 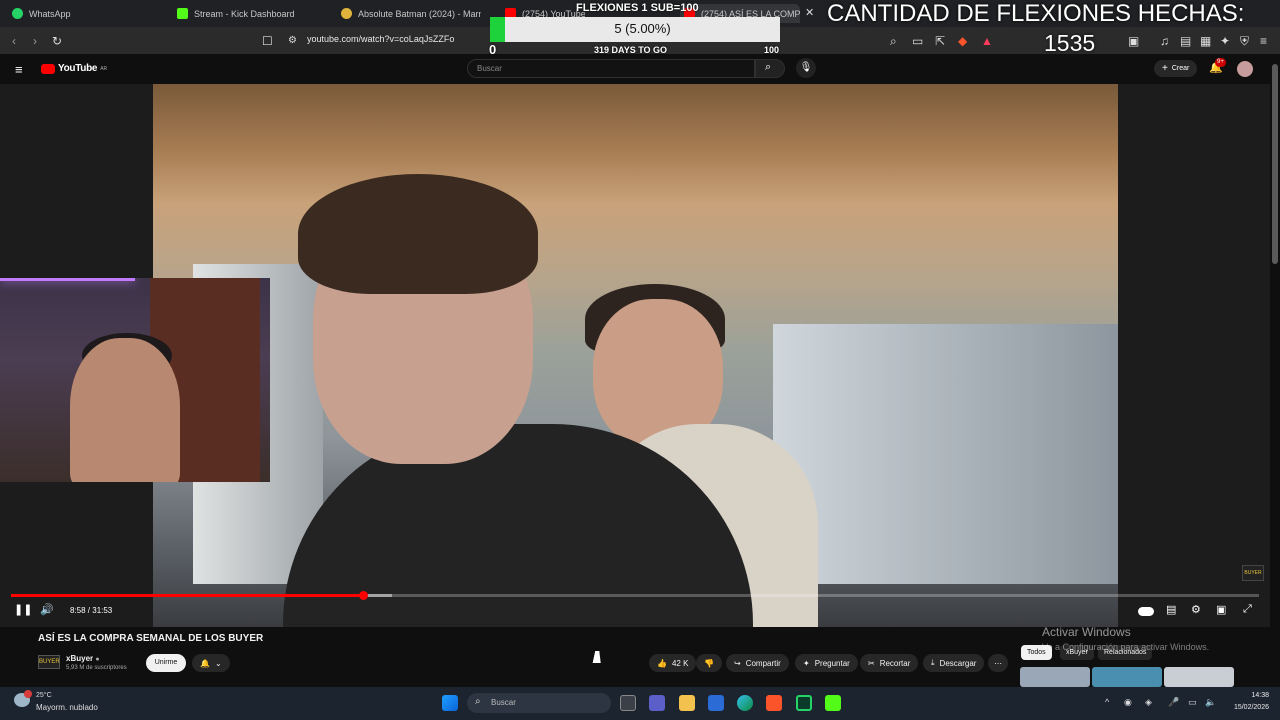 What do you see at coordinates (489, 68) in the screenshot?
I see `search-placeholder: Buscar` at bounding box center [489, 68].